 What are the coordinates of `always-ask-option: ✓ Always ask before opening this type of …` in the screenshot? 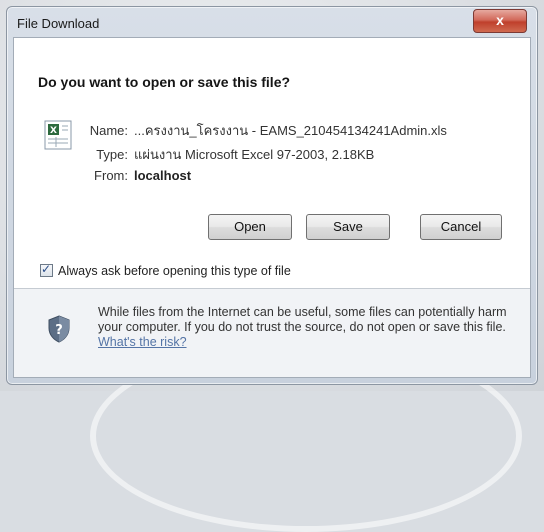 It's located at (165, 270).